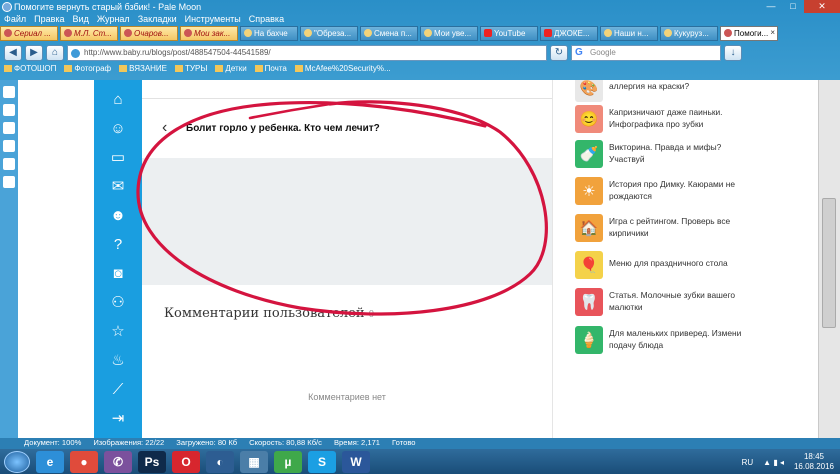 The image size is (840, 474). Describe the element at coordinates (283, 128) in the screenshot. I see `post-title: Болит горло у ребенка. Кто чем лечит?` at that location.